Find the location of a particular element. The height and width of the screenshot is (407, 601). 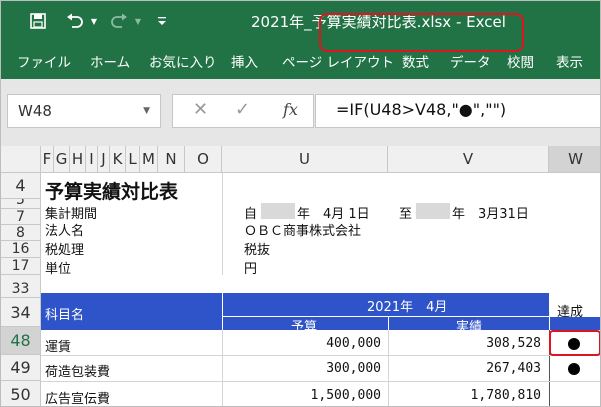

budget-cell: 1,500,000 is located at coordinates (306, 395).